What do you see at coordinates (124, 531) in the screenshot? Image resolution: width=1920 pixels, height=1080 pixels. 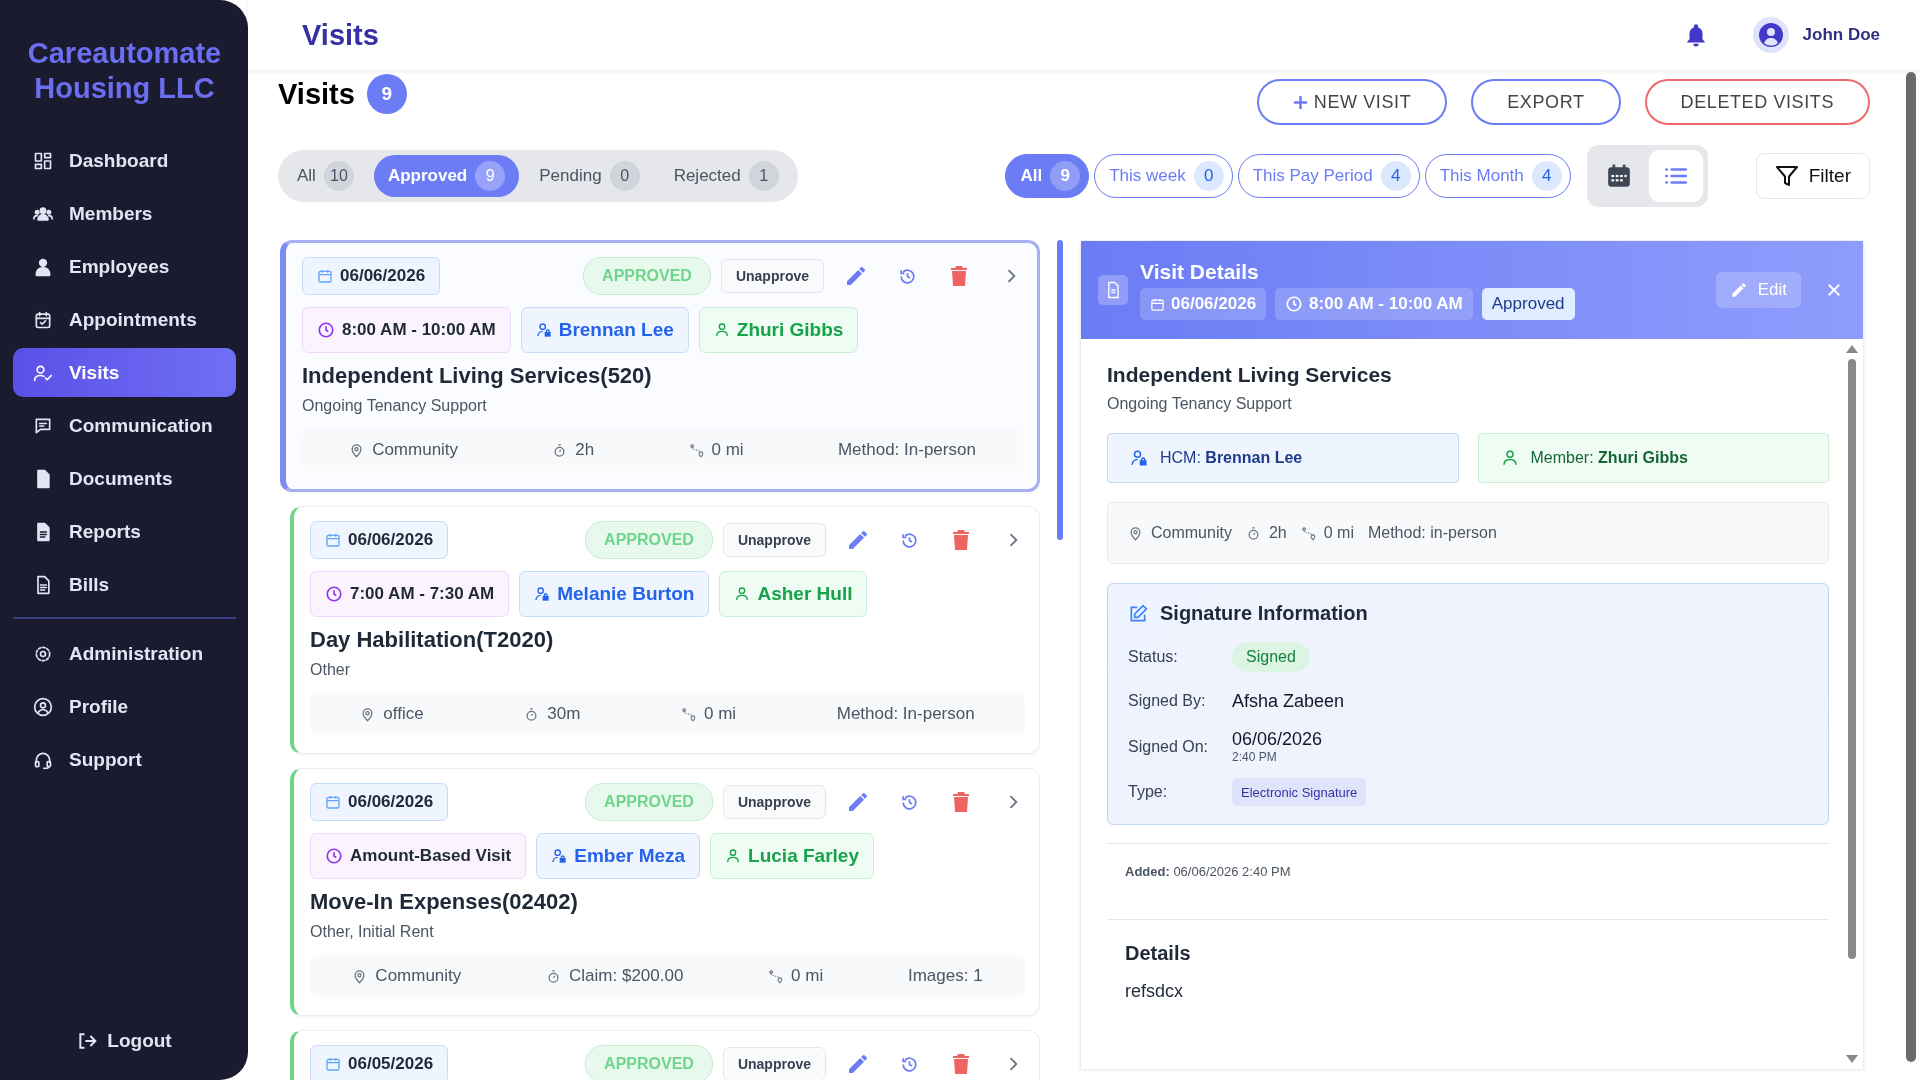 I see `nav-item: Reports` at bounding box center [124, 531].